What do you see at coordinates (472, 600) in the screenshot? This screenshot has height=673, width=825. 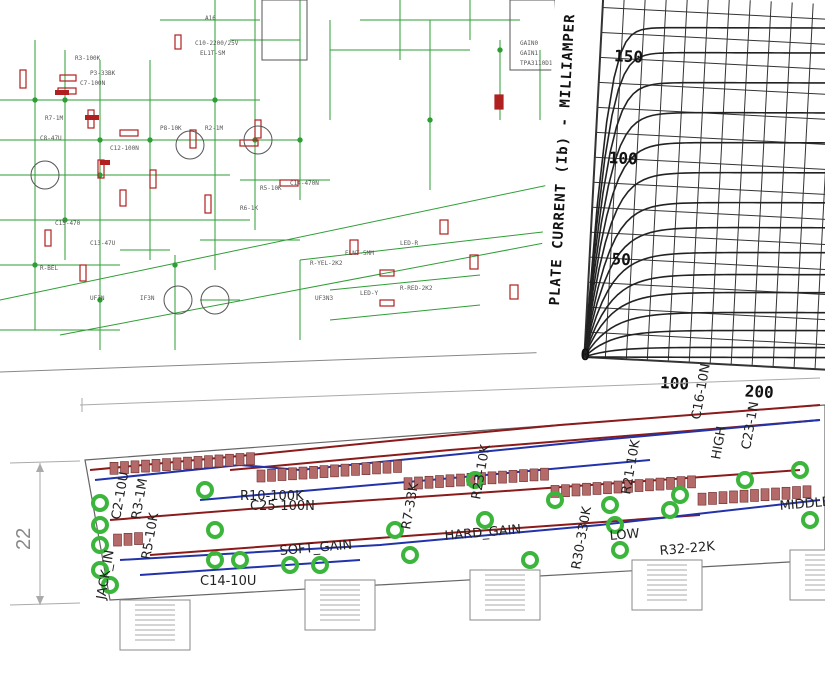 I see `pcb-jacks` at bounding box center [472, 600].